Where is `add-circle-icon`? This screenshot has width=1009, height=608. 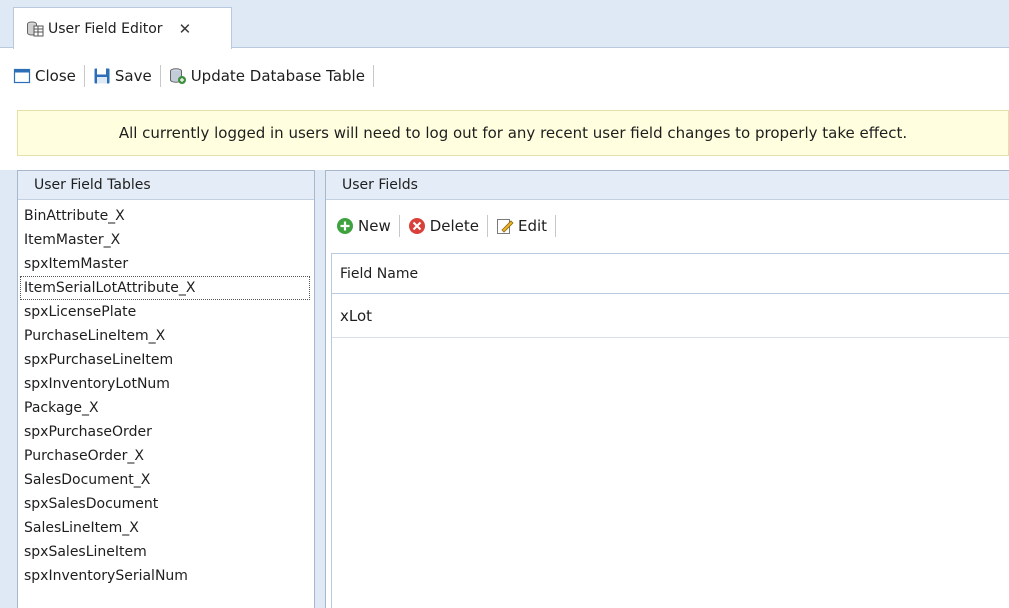 add-circle-icon is located at coordinates (345, 226).